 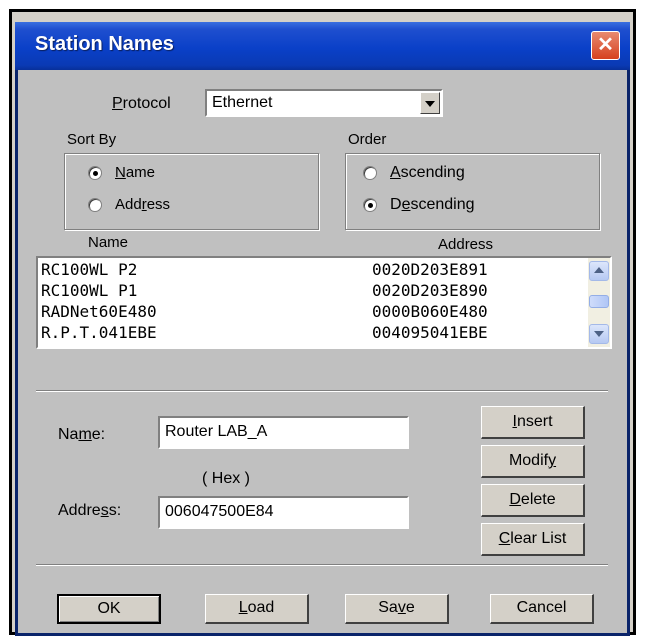 I want to click on scroll-thumb, so click(x=599, y=301).